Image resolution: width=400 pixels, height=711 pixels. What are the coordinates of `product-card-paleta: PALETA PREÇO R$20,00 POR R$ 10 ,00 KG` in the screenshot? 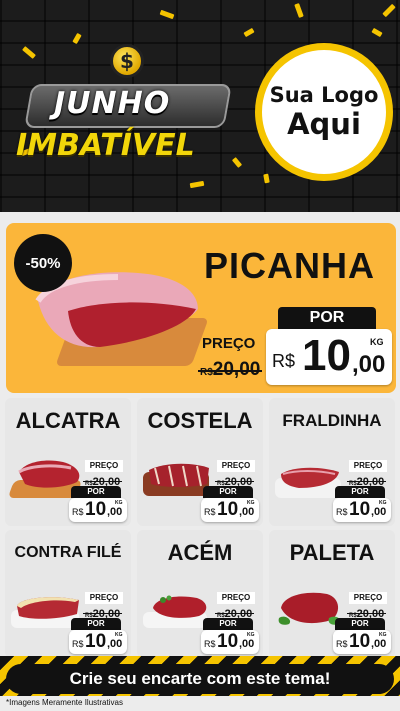 It's located at (332, 594).